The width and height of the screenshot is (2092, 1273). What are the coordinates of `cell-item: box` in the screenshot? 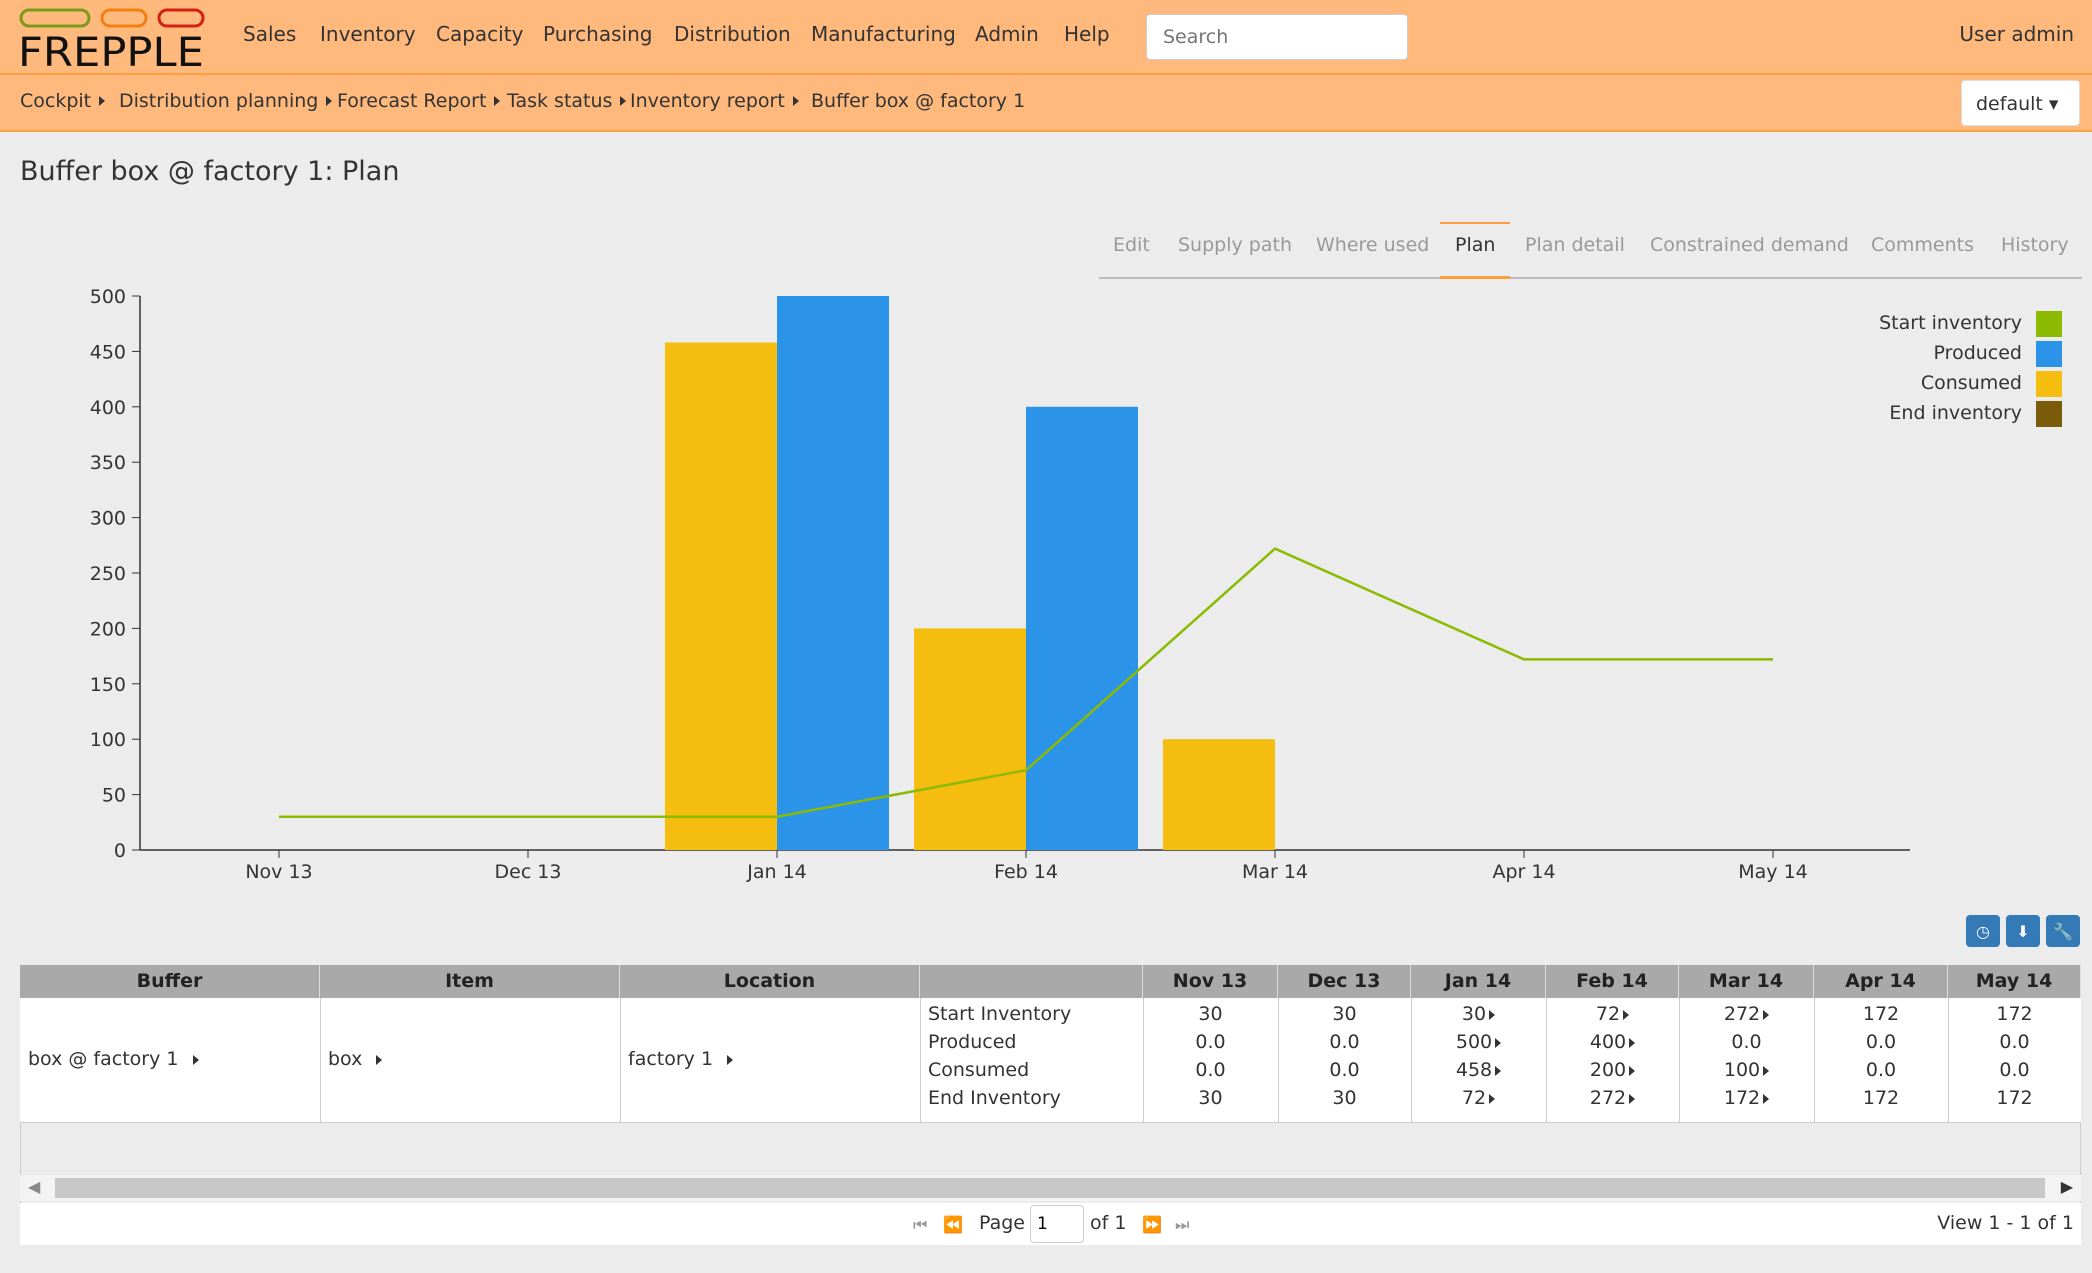 It's located at (355, 1059).